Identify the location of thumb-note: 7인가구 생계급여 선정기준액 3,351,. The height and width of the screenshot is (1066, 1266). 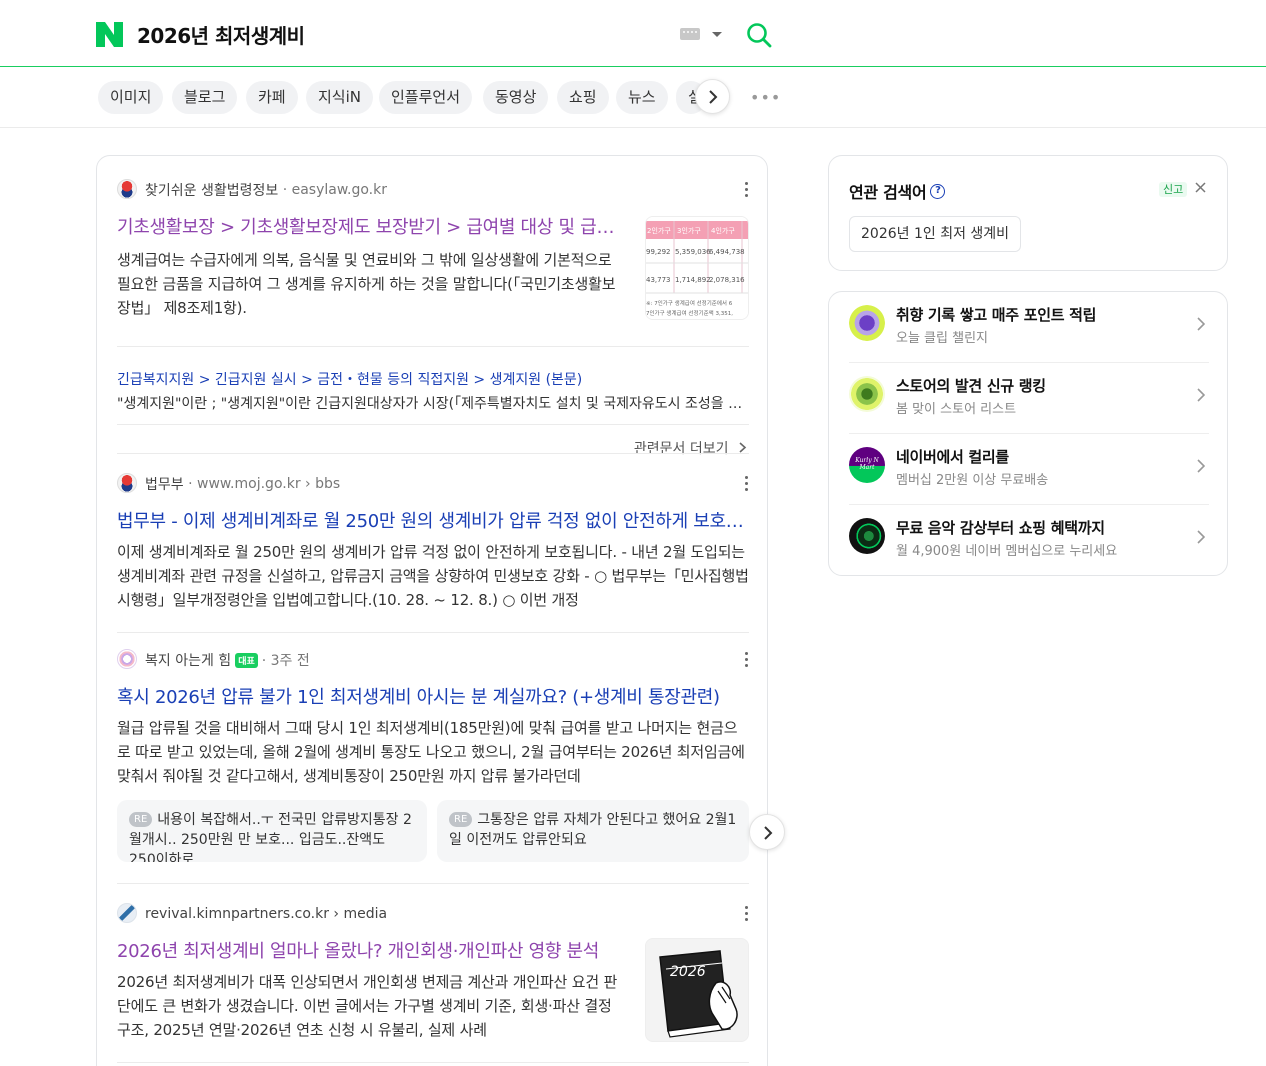
(689, 313).